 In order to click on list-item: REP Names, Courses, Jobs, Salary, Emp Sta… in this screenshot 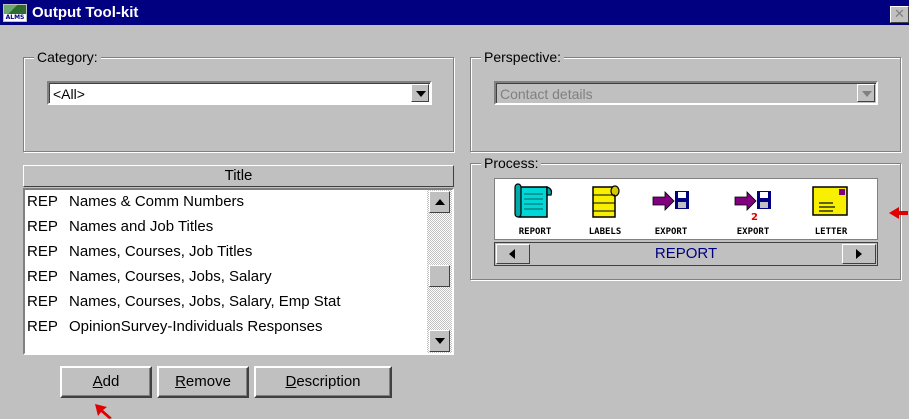, I will do `click(225, 302)`.